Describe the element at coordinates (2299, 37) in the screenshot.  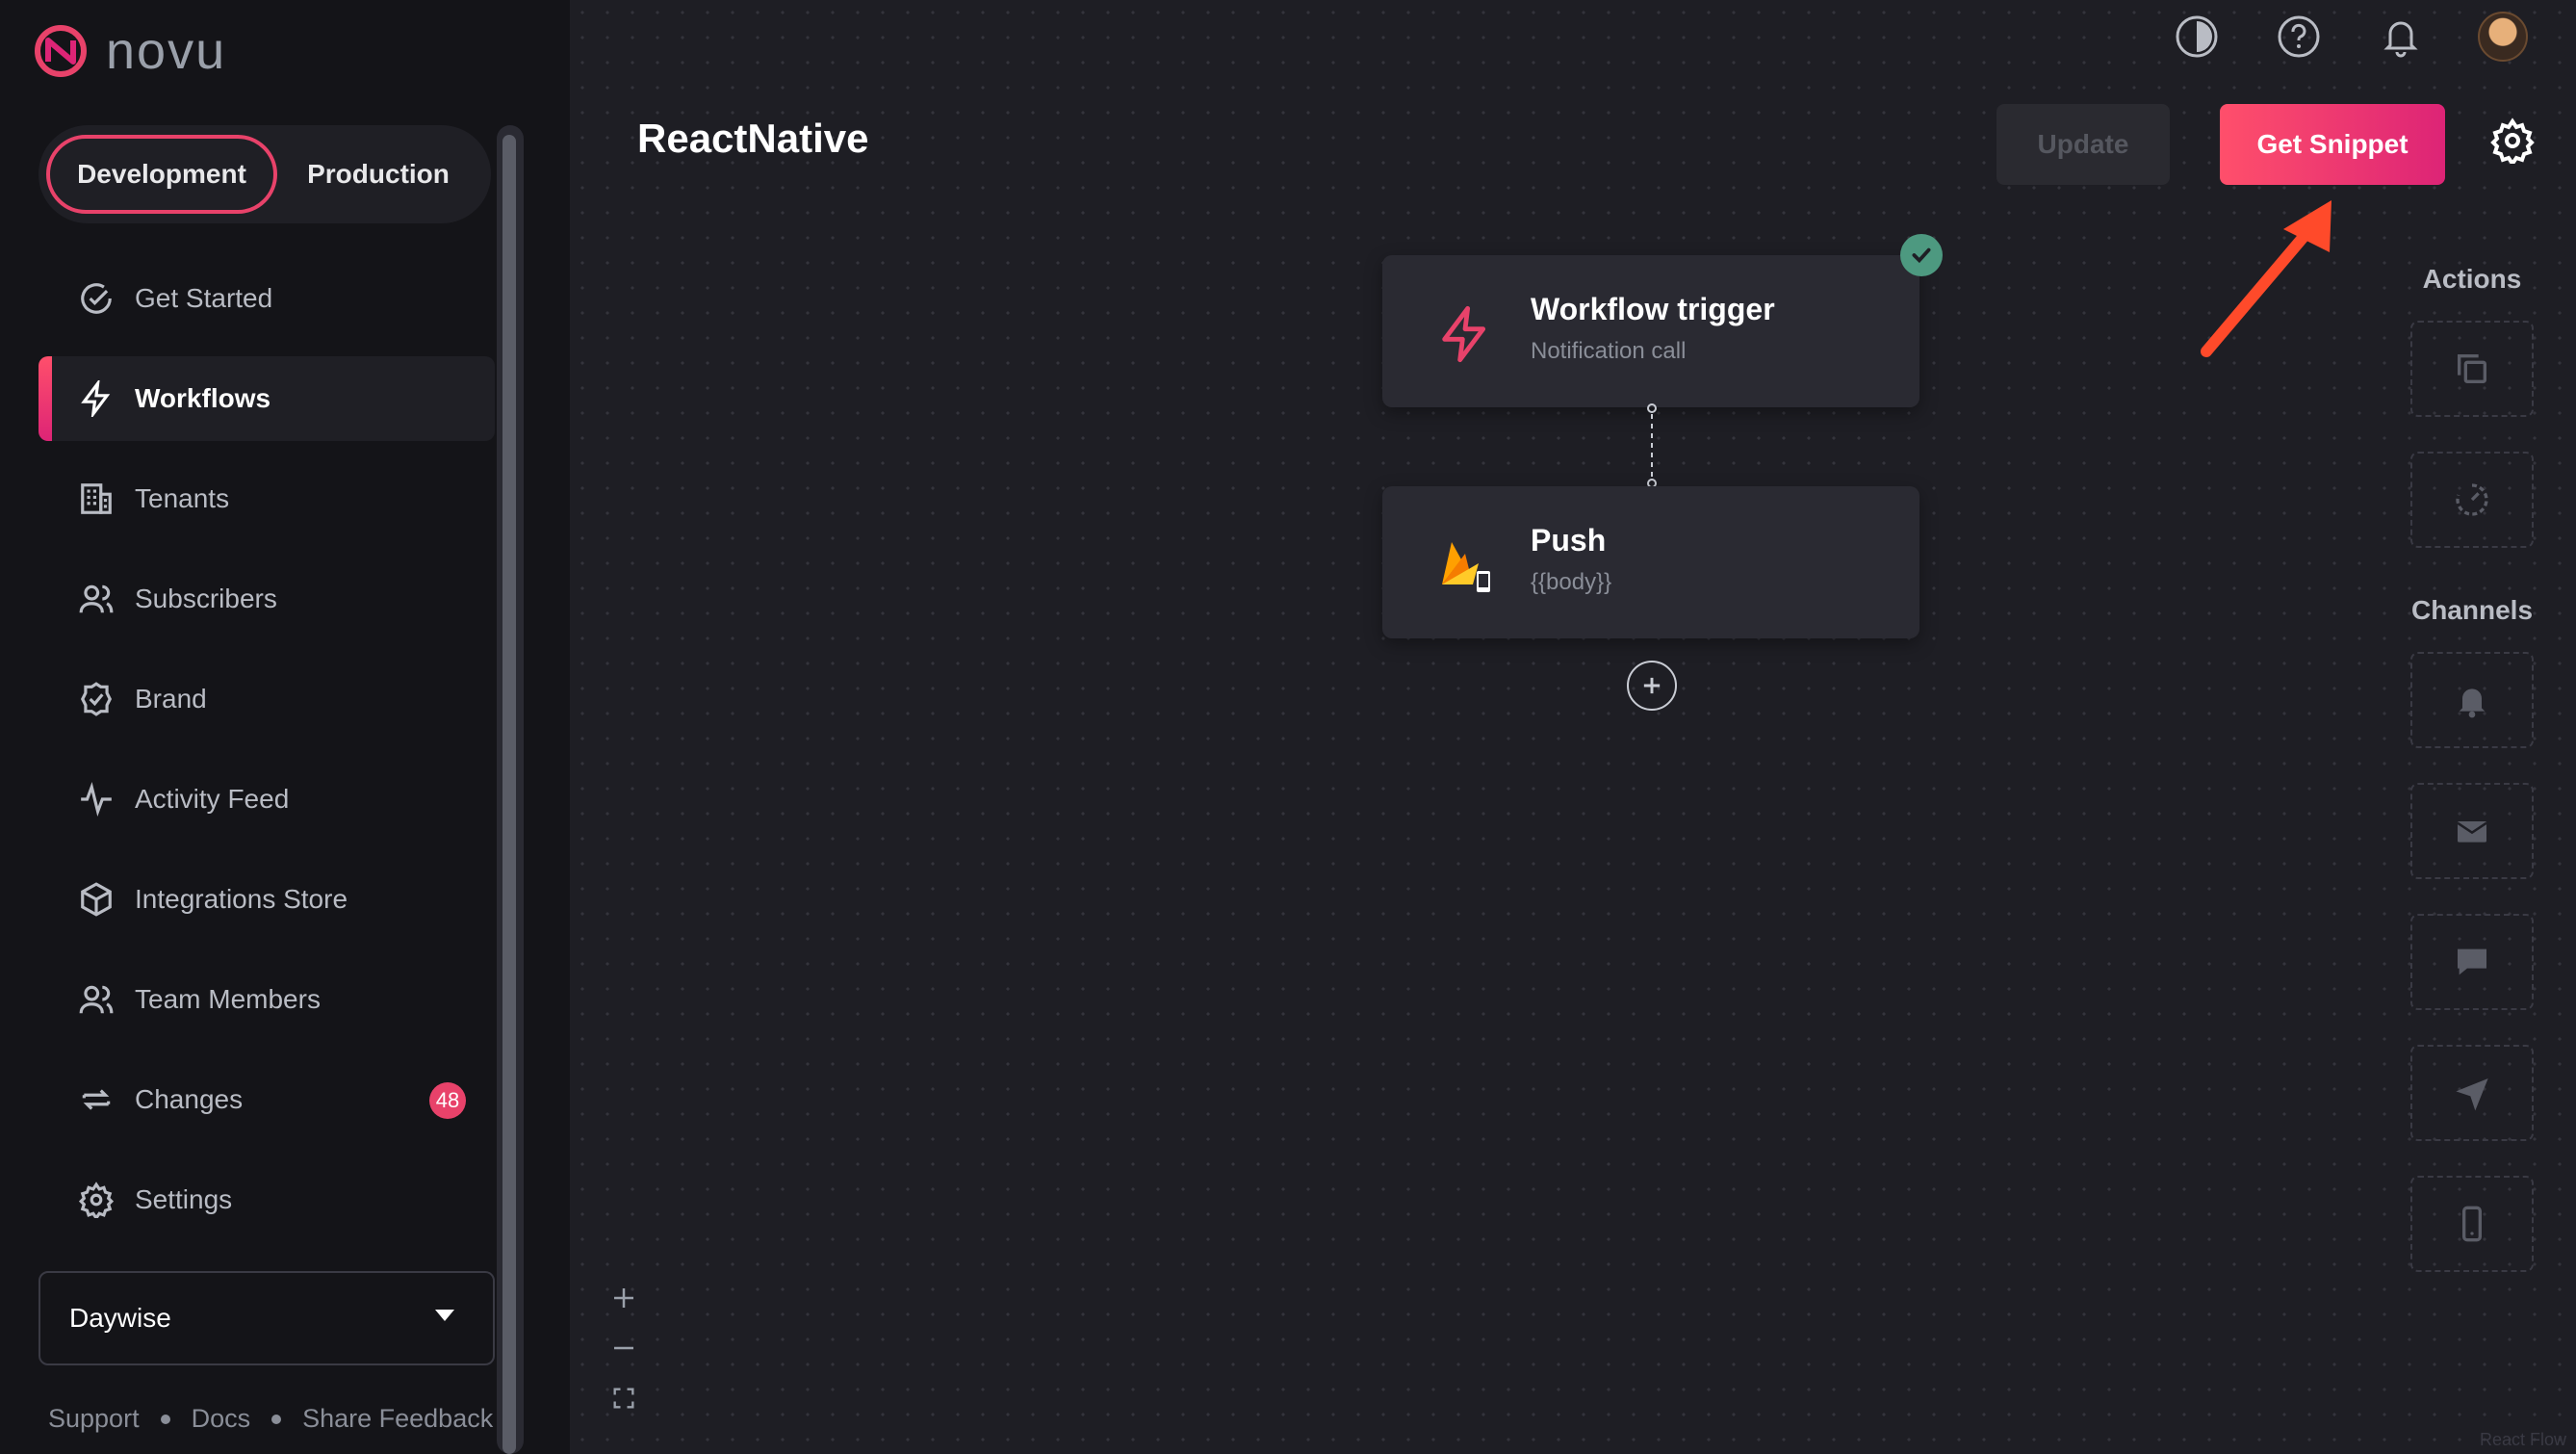
I see `help-icon` at that location.